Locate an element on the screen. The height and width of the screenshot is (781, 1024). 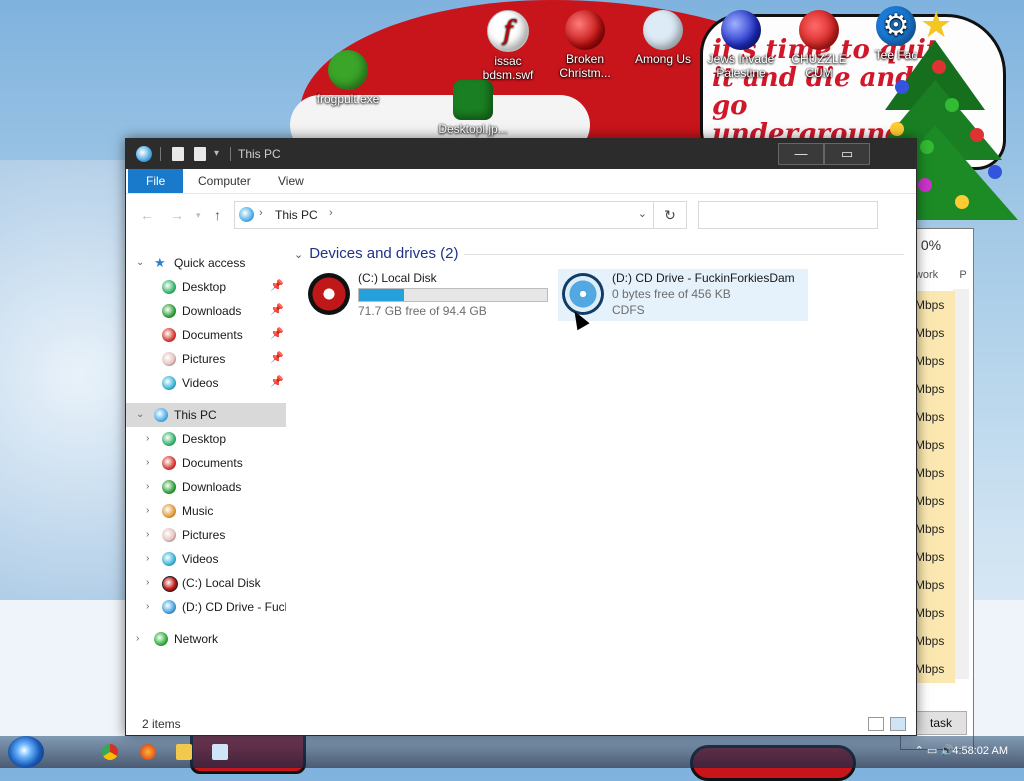
scrollbar is located at coordinates (961, 484).